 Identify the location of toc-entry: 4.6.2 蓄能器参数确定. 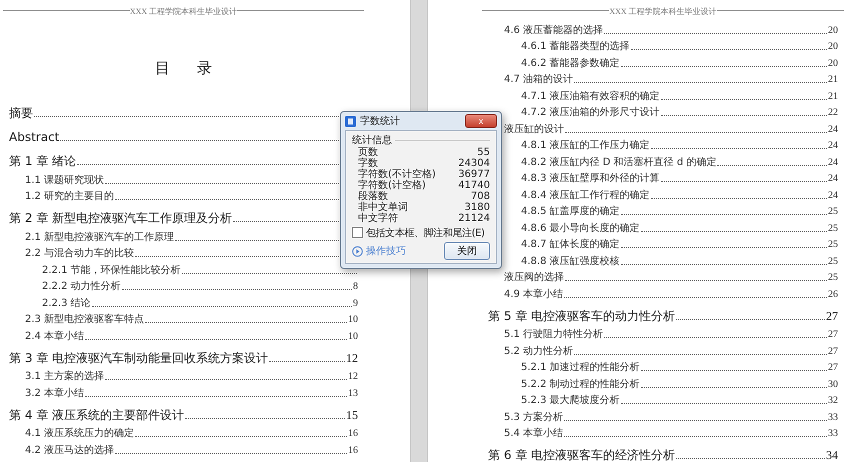
(570, 63).